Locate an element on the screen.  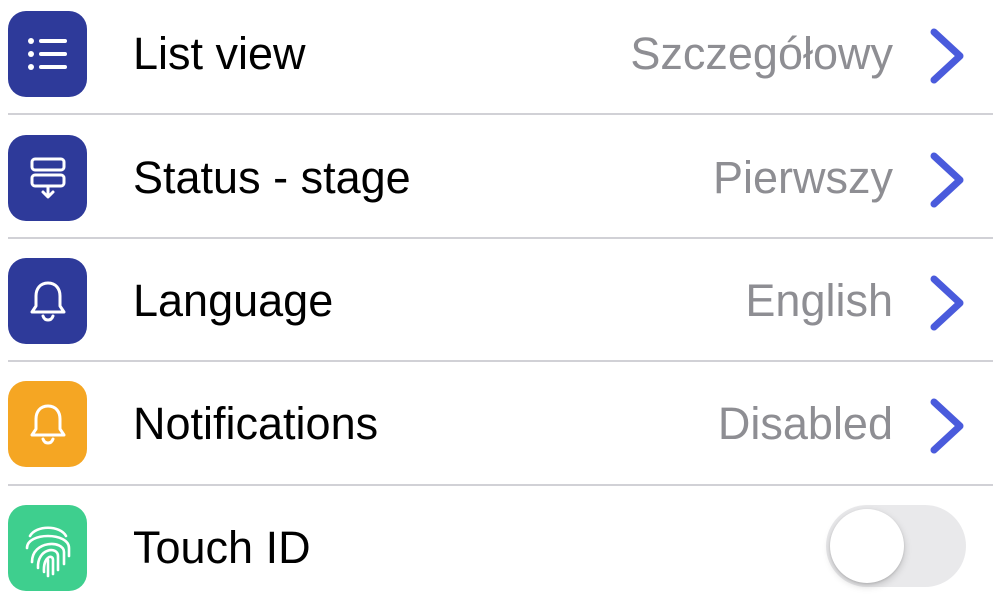
toggle-knob is located at coordinates (867, 546).